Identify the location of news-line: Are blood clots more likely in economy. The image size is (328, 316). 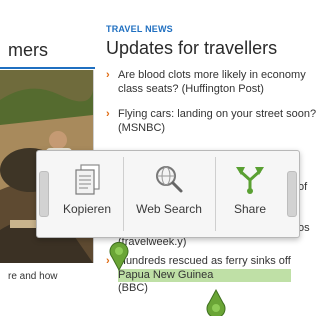
(212, 75).